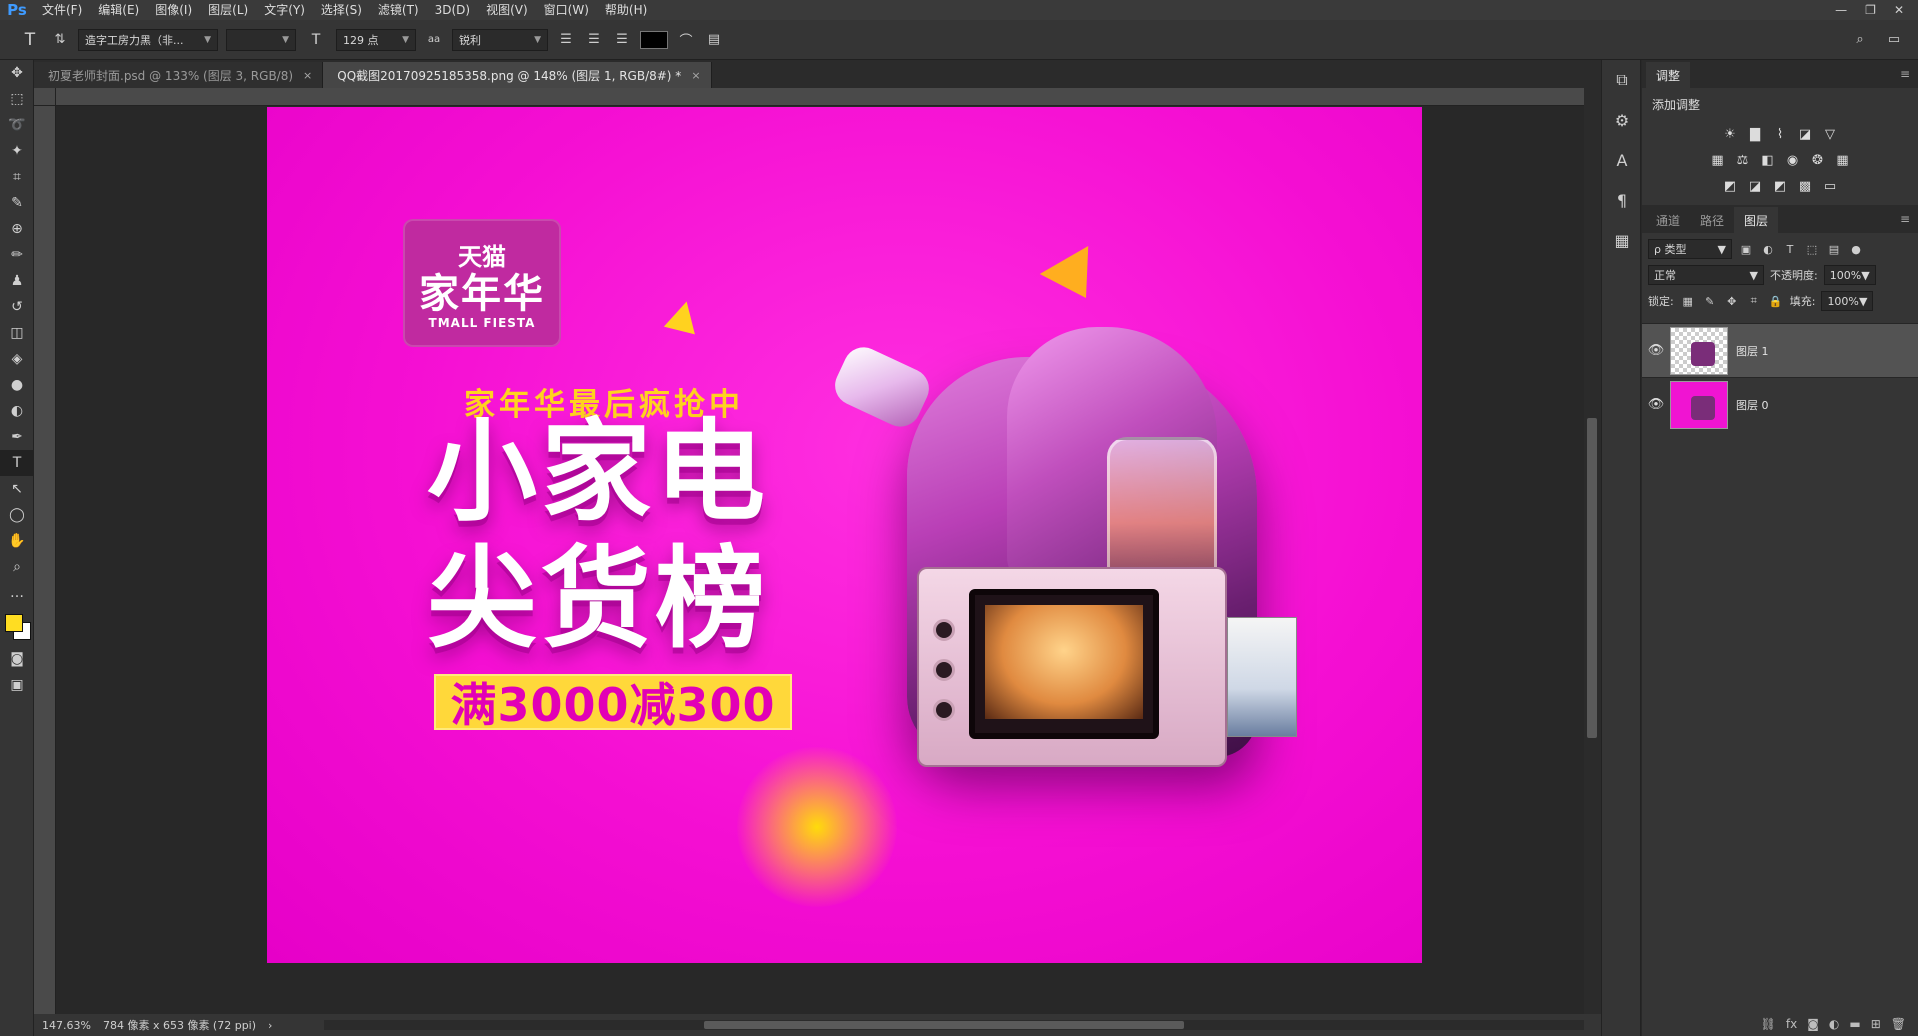 This screenshot has height=1036, width=1918. I want to click on folder-icon: ▬, so click(1854, 1024).